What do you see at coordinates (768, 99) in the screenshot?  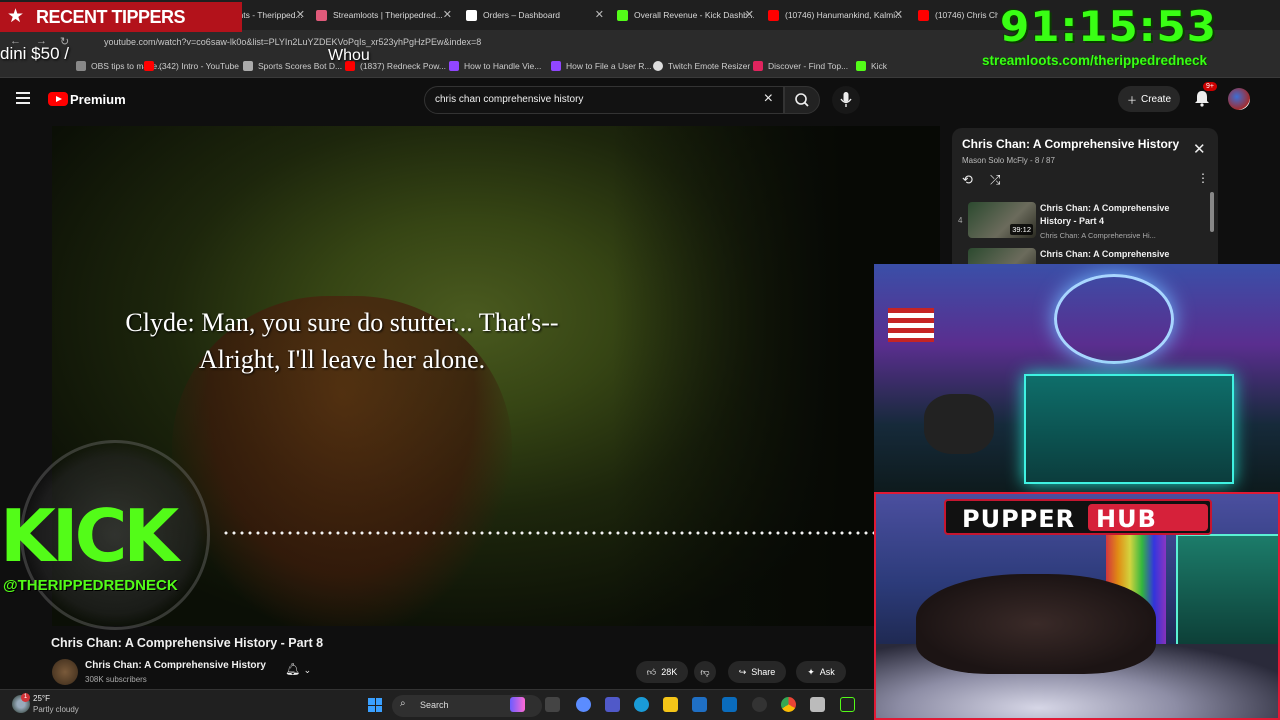 I see `clear-search-icon: ×` at bounding box center [768, 99].